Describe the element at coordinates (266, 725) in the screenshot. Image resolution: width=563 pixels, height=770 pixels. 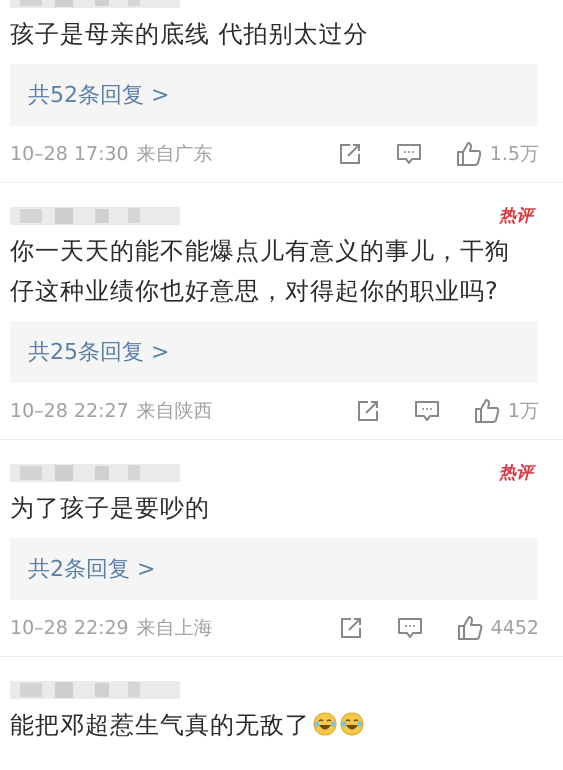
I see `comment-text: 能把邓超惹生气真的无敌了` at that location.